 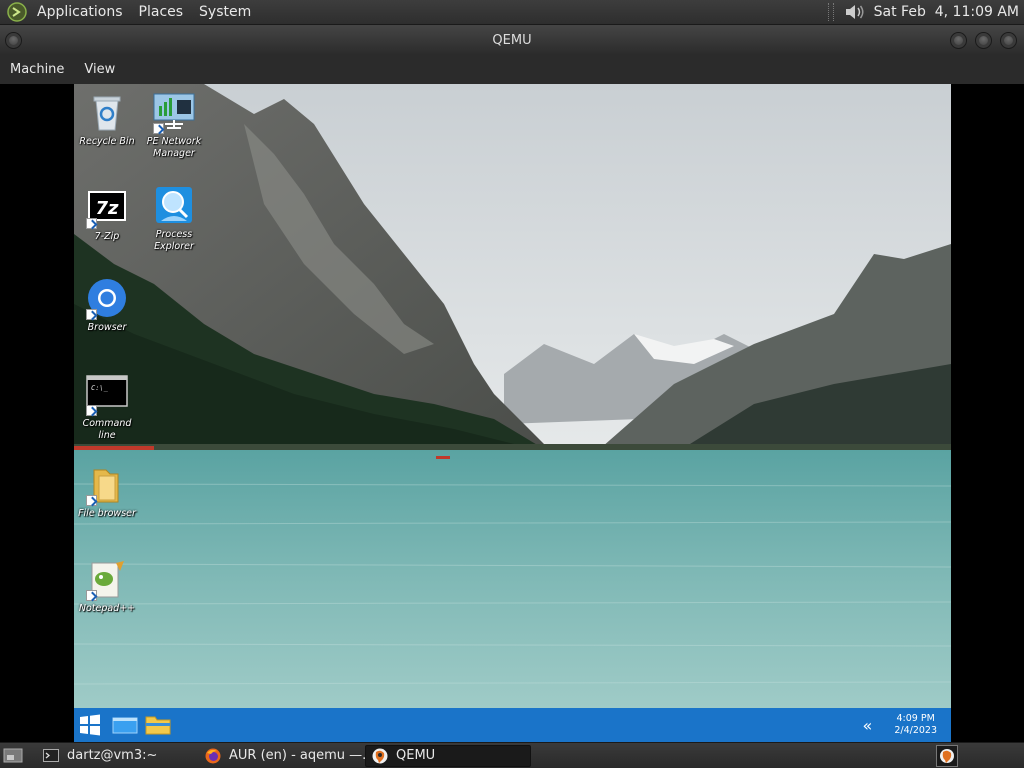 I want to click on icon-label: Recycle Bin, so click(x=107, y=141).